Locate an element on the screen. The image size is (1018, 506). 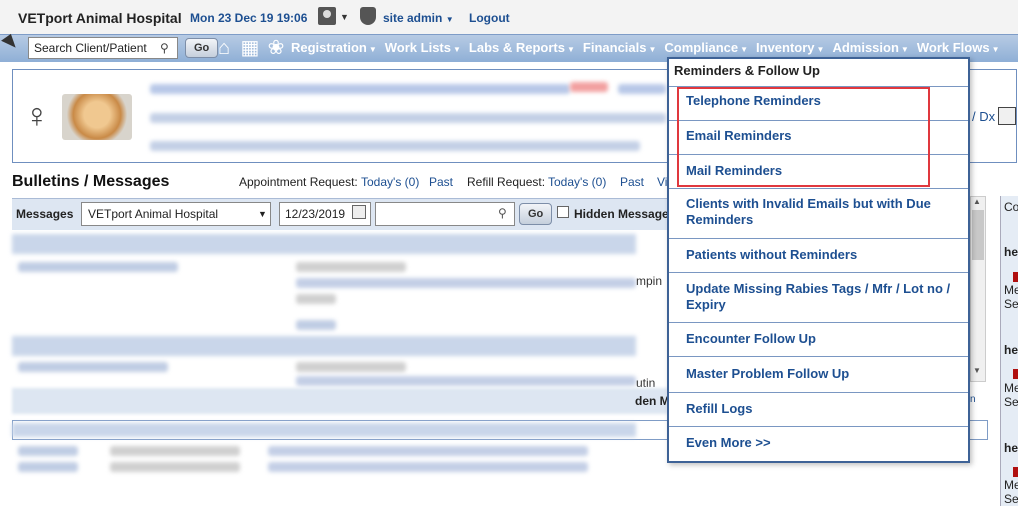
document-icon is located at coordinates (1007, 116).